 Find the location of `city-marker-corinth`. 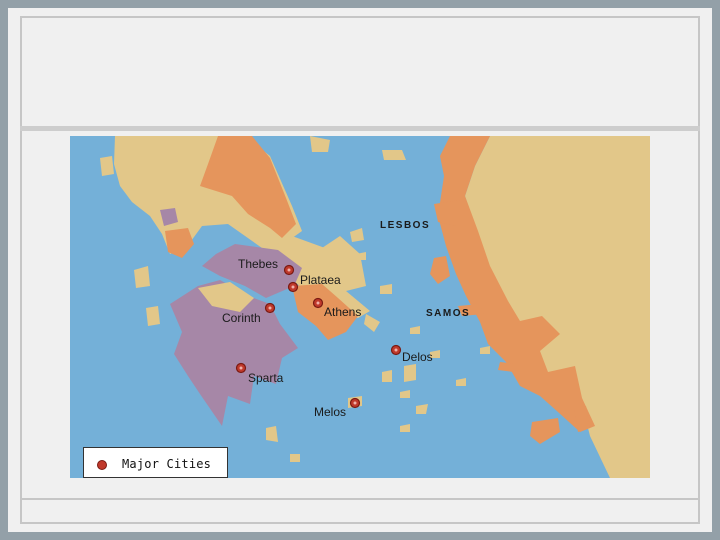

city-marker-corinth is located at coordinates (270, 308).